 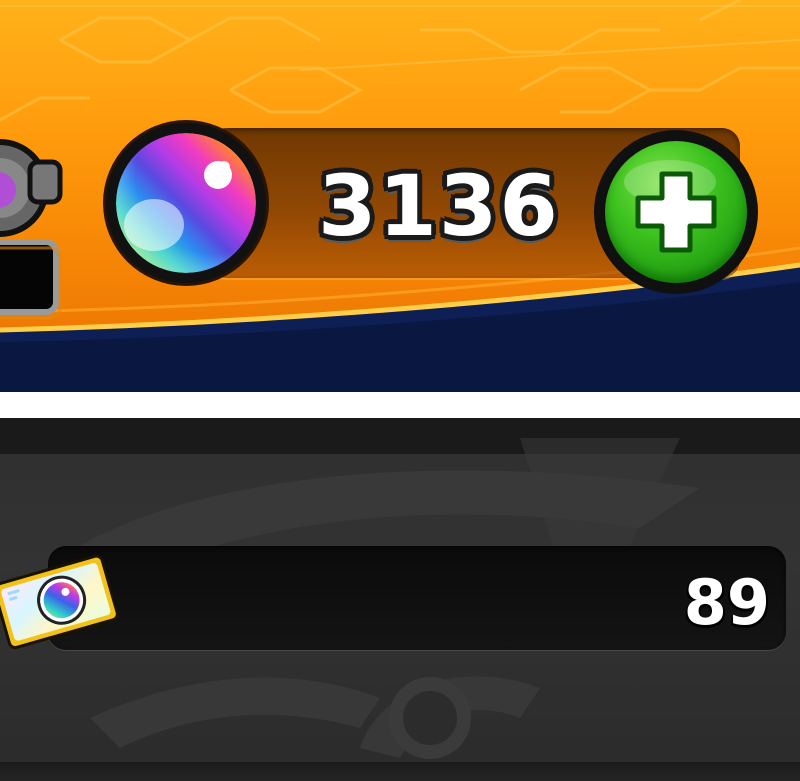 I want to click on orb-ticket-count: 89, so click(x=726, y=602).